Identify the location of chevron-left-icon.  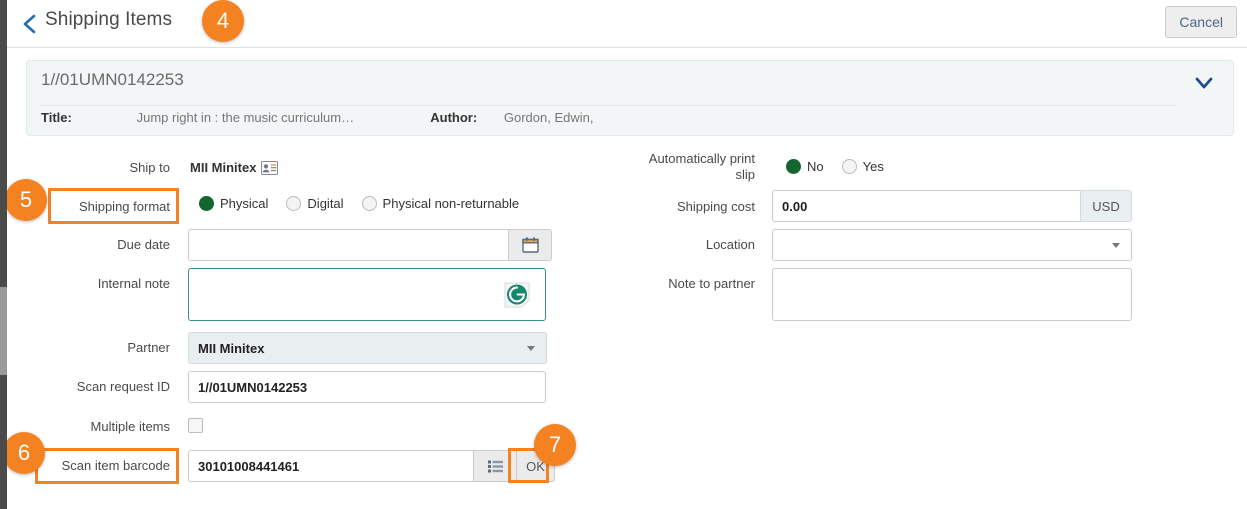
(30, 24).